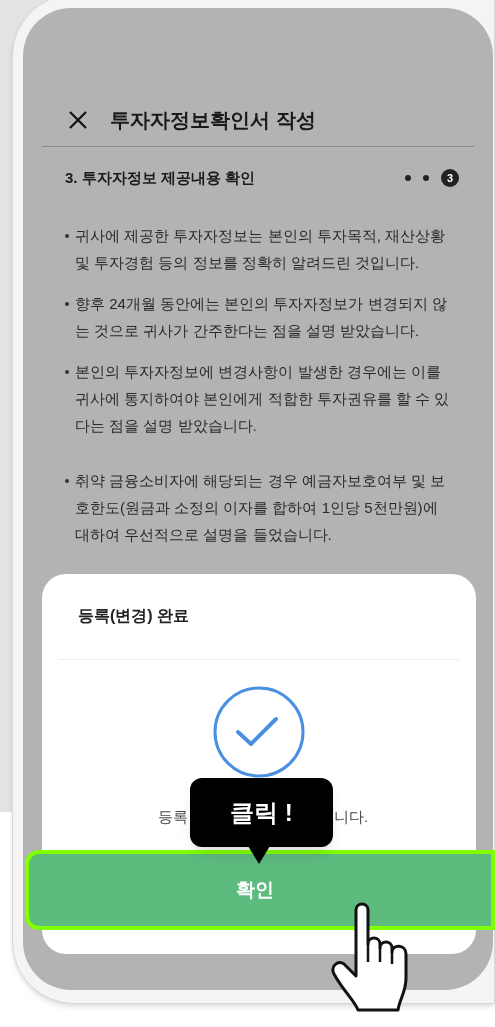  I want to click on bullet-text: 귀사에 제공한 투자자정보는 본인의 투자목적, 재산상황 및 투자경험 등의 정보를 정확히 알려드린 것입니다., so click(260, 249).